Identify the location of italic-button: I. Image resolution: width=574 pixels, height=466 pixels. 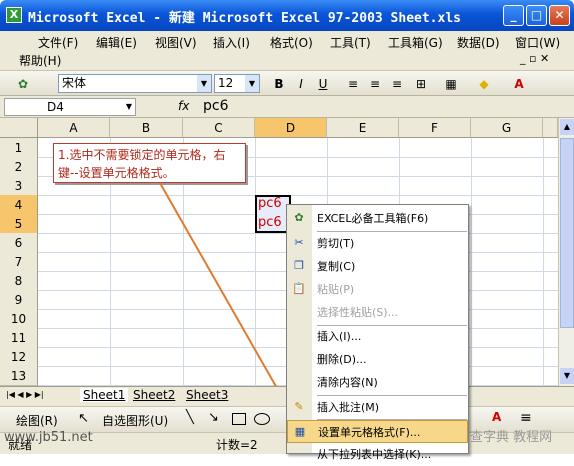
(301, 84).